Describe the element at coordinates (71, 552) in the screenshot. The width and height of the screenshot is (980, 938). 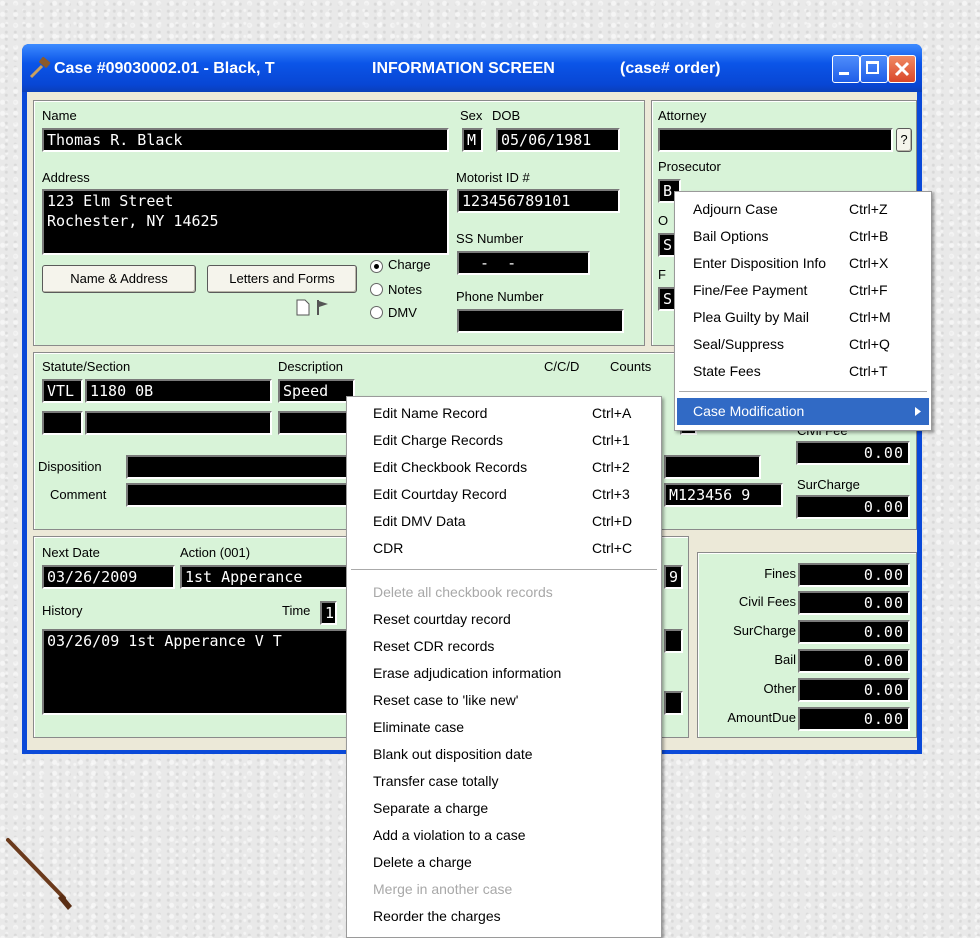
I see `next-date-label: Next Date` at that location.